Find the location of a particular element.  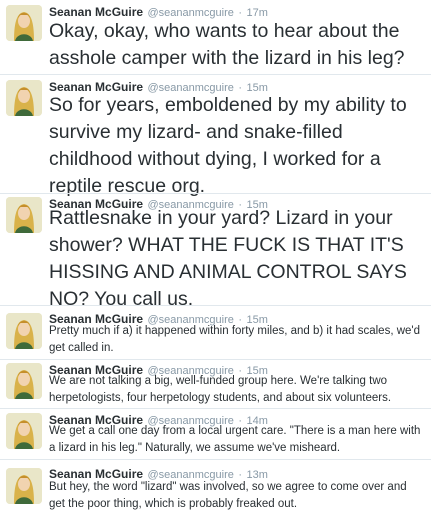

author-name: Seanan McGuire is located at coordinates (96, 12).